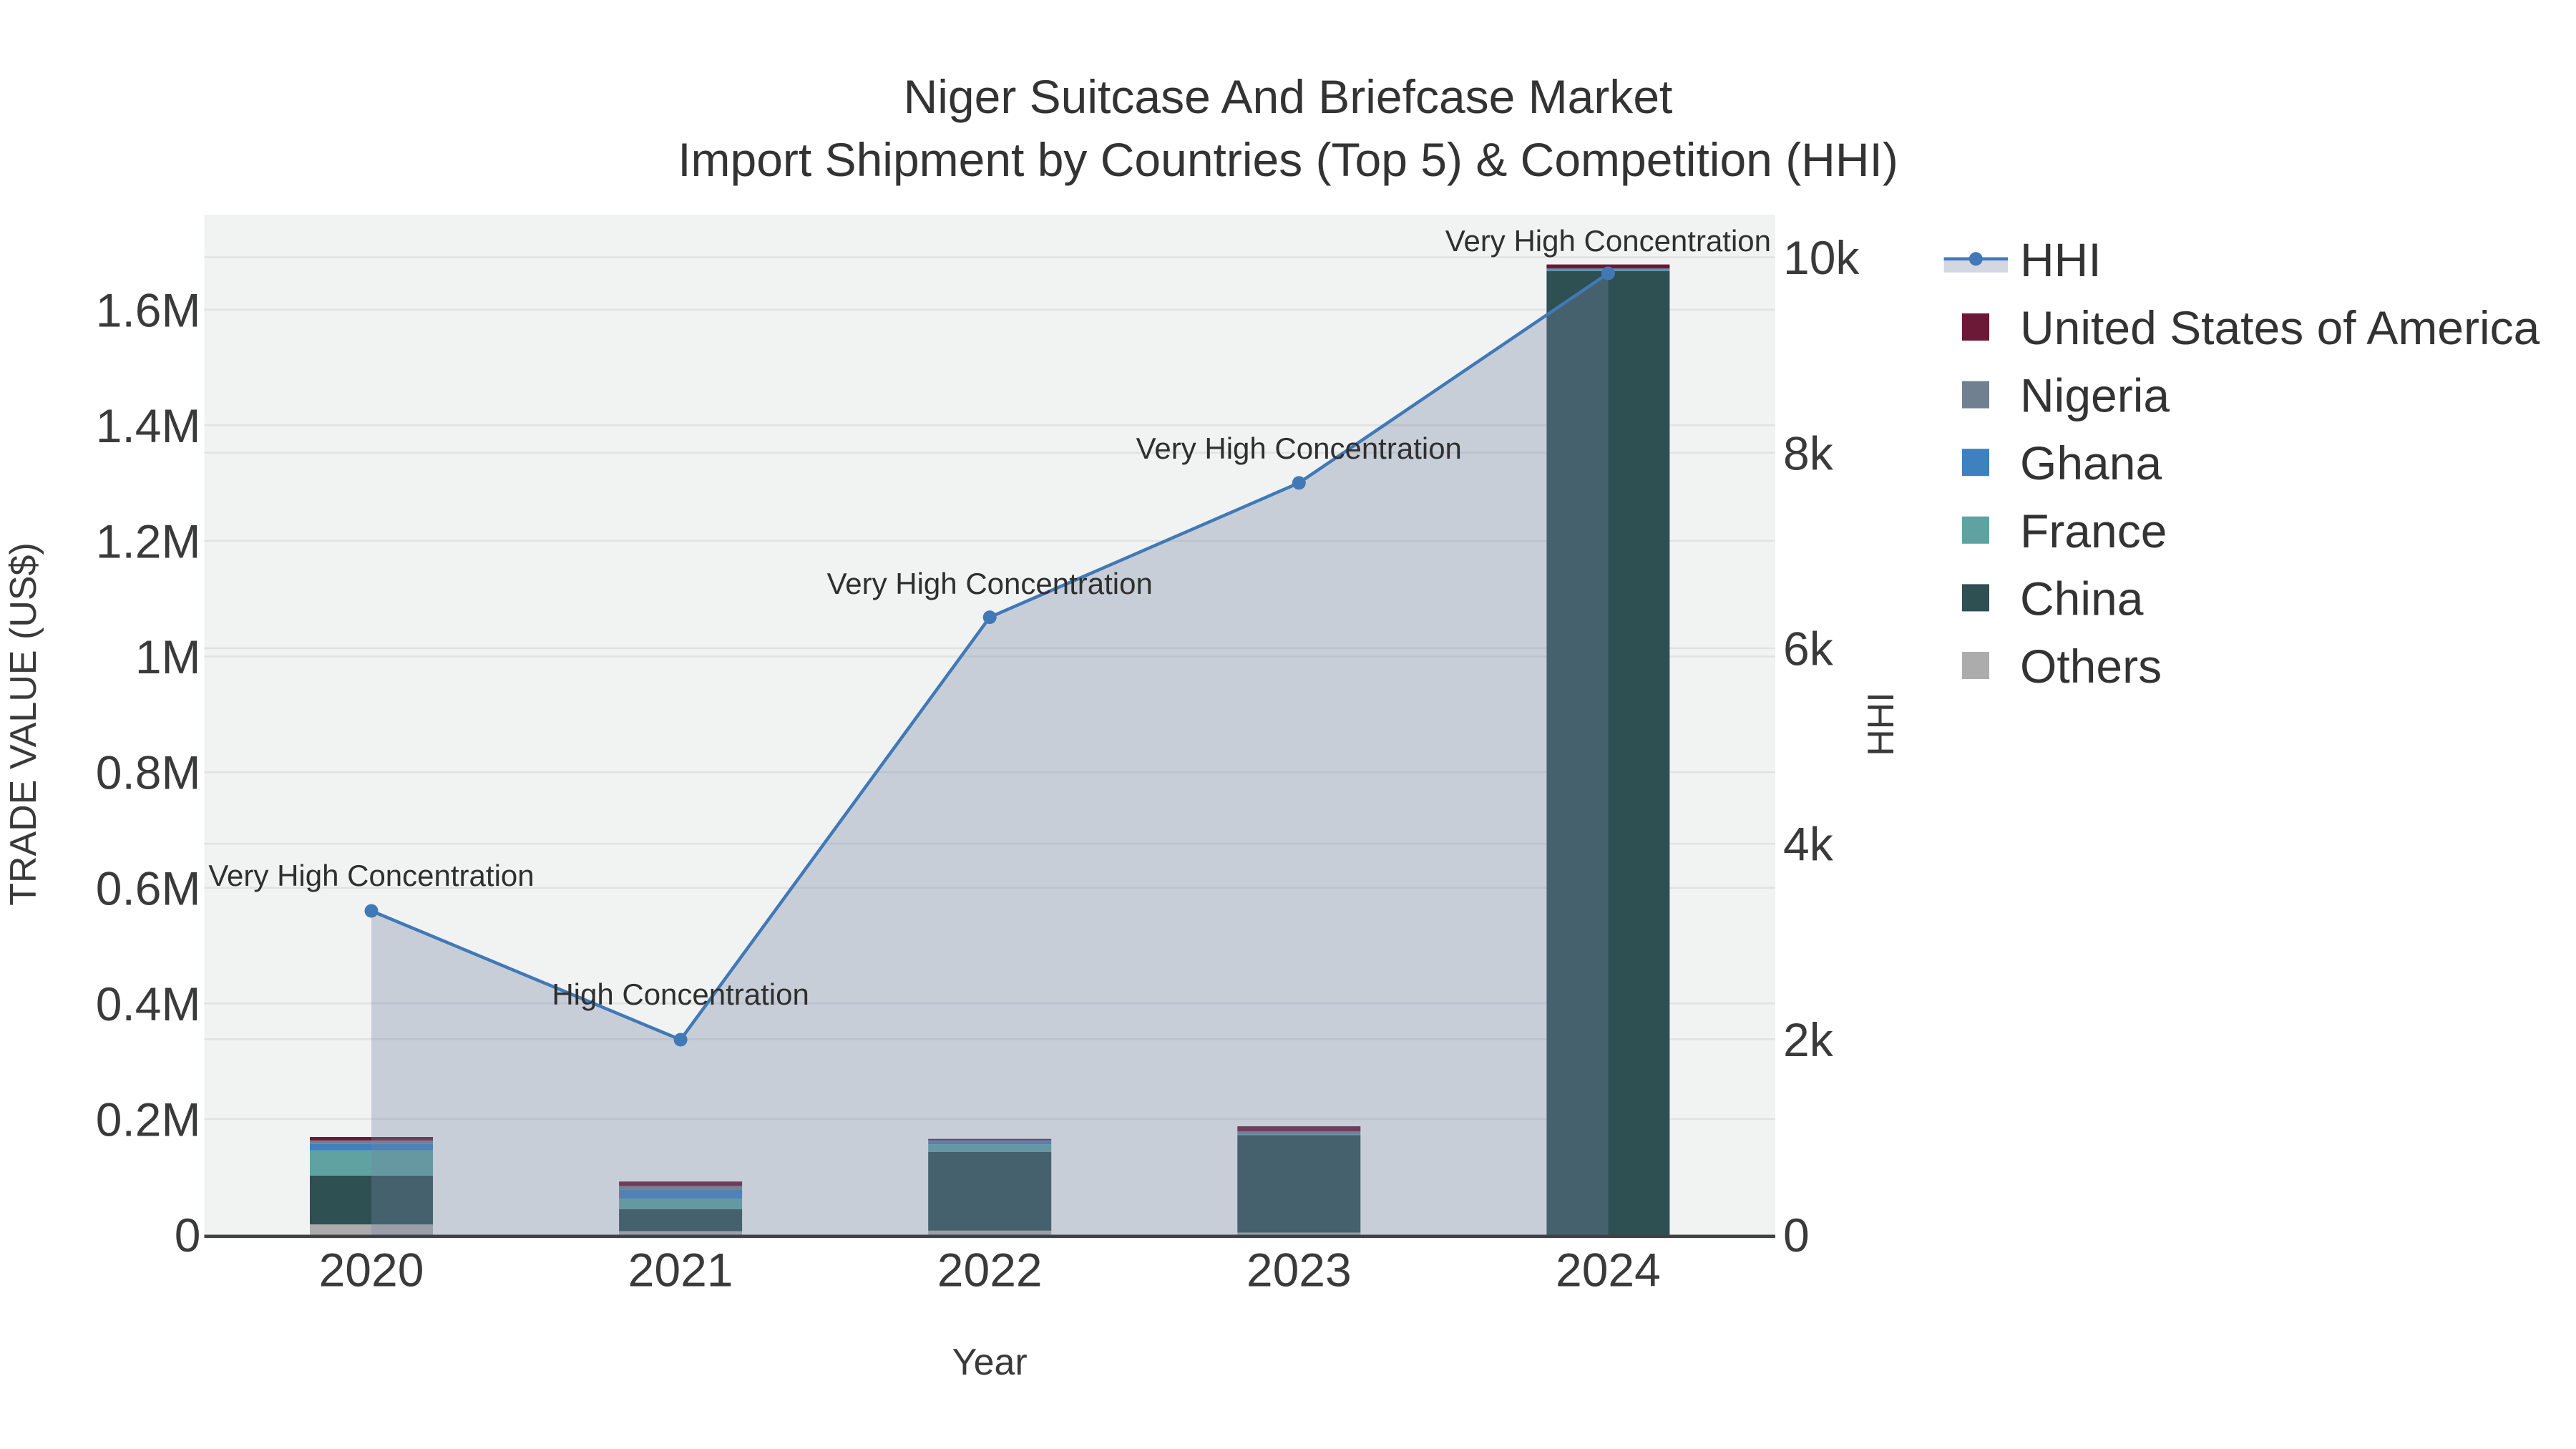 This screenshot has height=1449, width=2576. I want to click on svg-text: 1.4M, so click(148, 425).